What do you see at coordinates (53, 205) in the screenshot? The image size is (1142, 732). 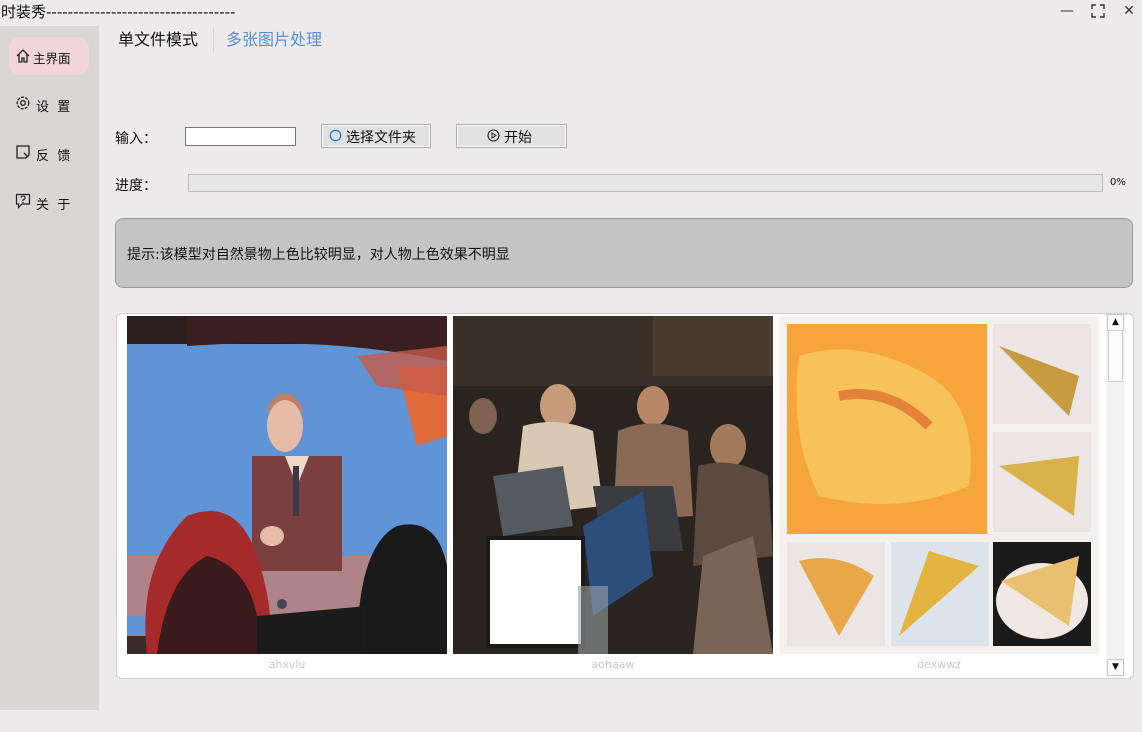 I see `sidebar-item-label: 关 于` at bounding box center [53, 205].